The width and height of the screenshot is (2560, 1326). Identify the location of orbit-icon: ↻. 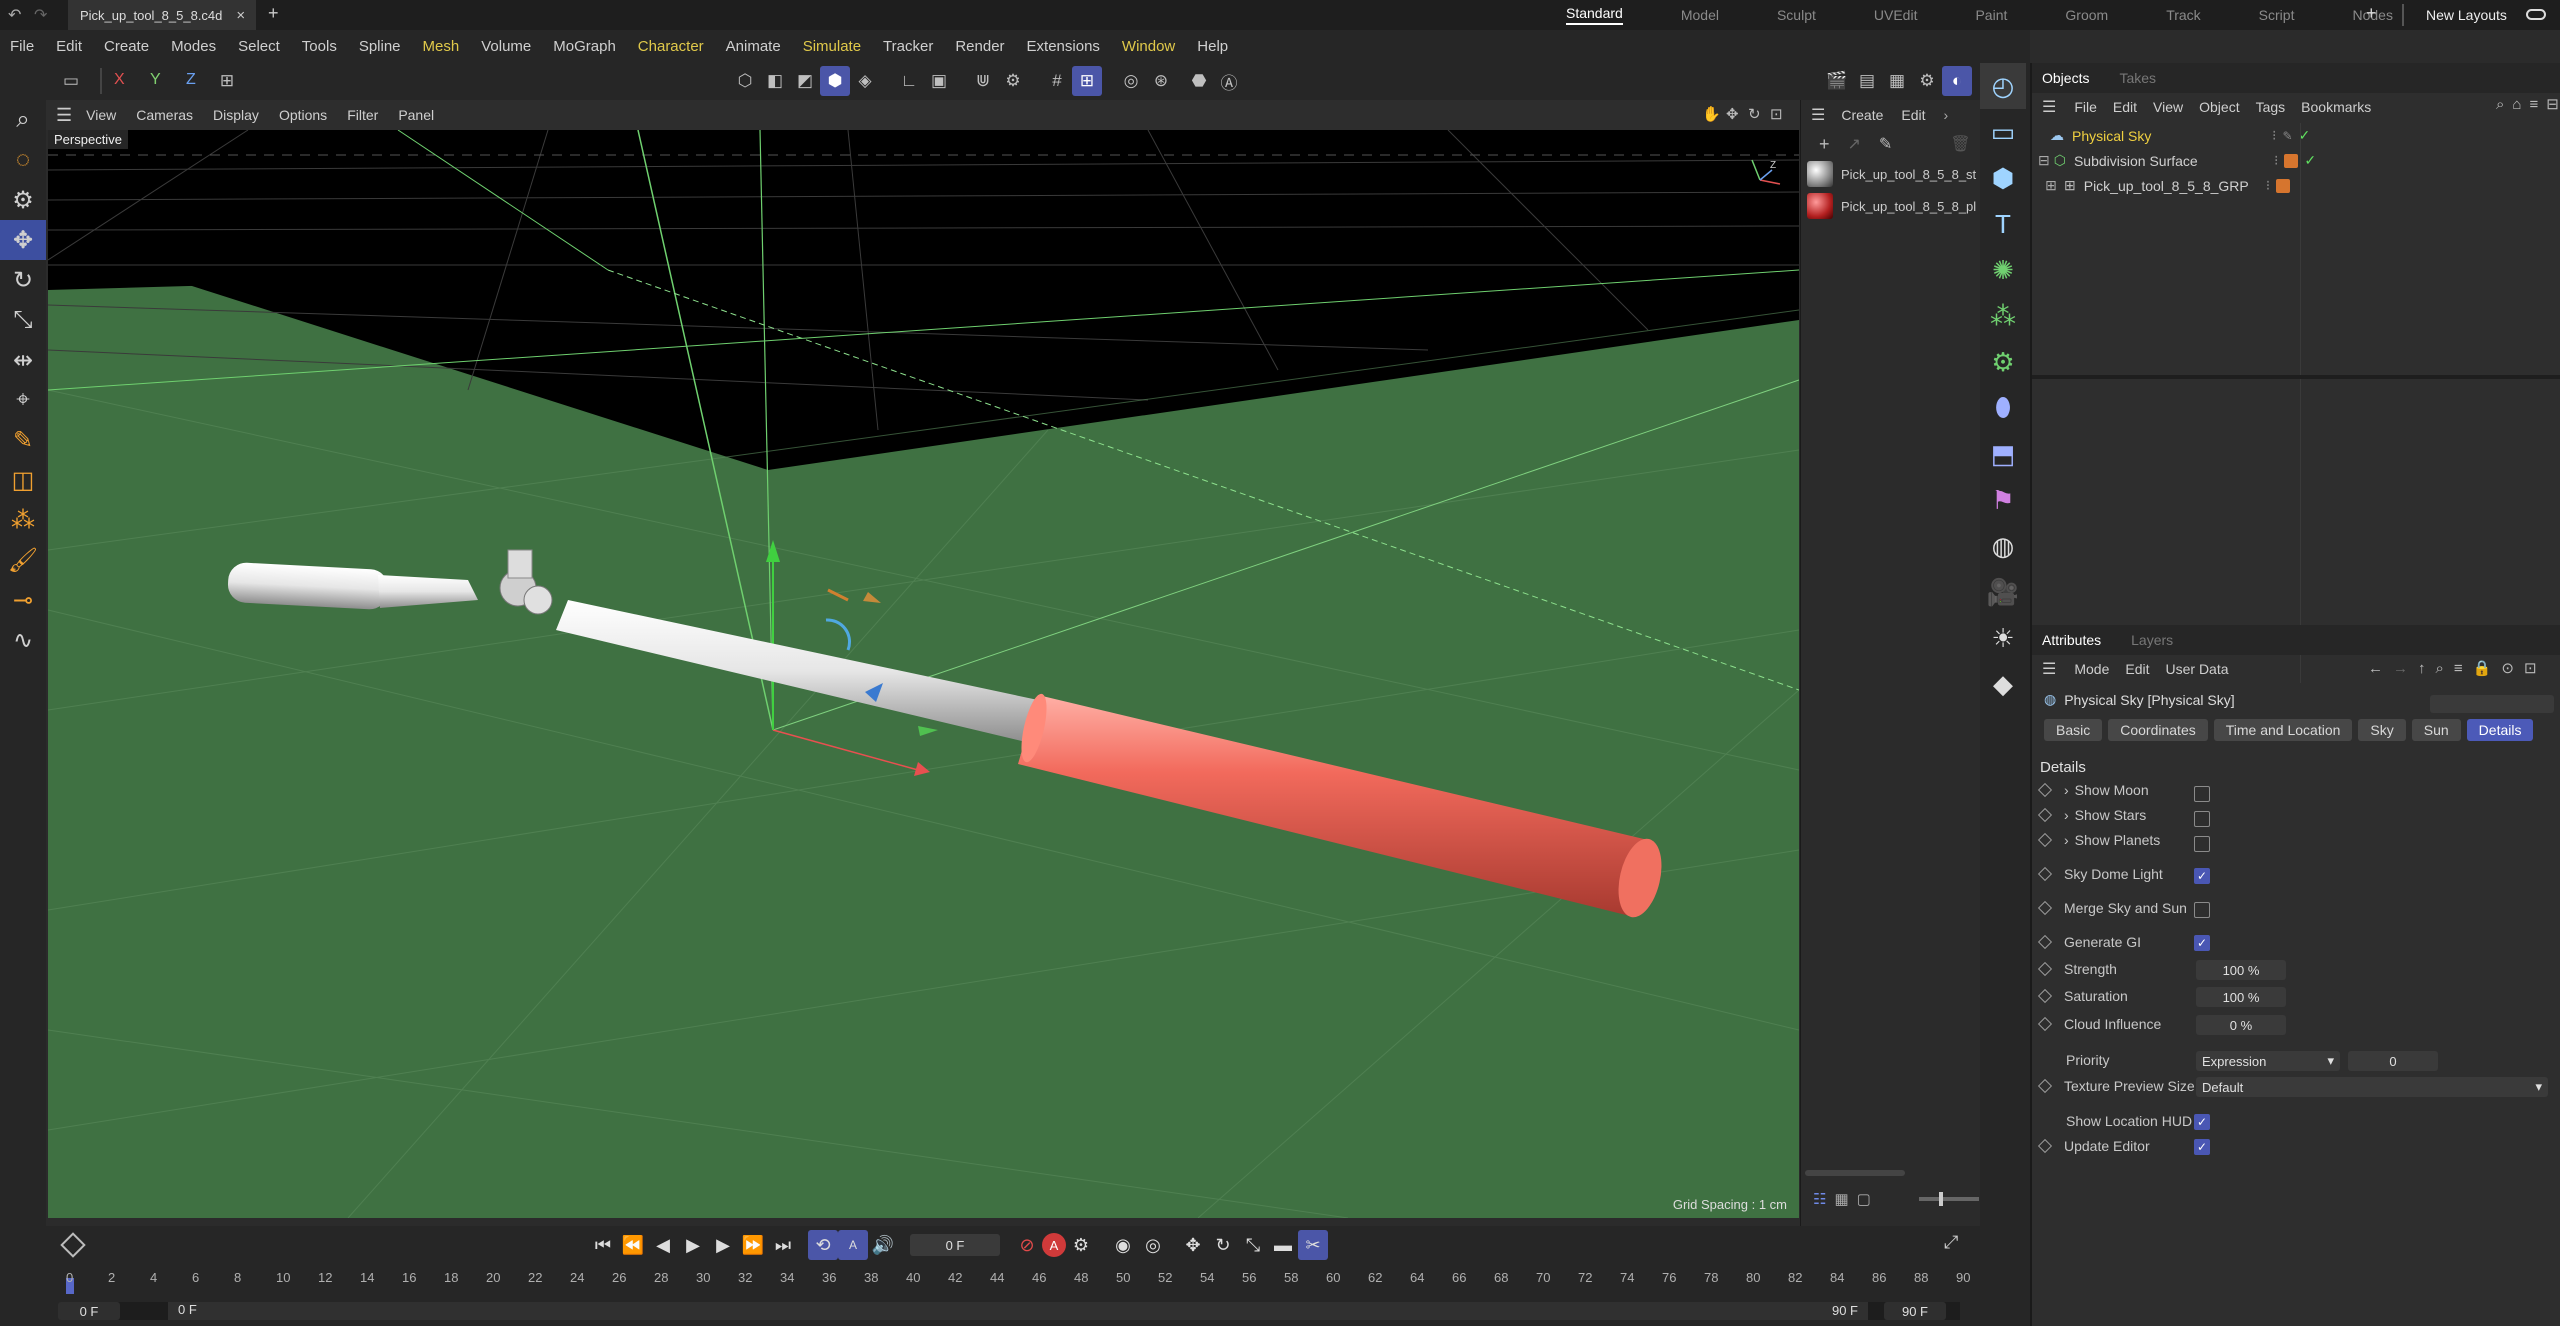
(1754, 114).